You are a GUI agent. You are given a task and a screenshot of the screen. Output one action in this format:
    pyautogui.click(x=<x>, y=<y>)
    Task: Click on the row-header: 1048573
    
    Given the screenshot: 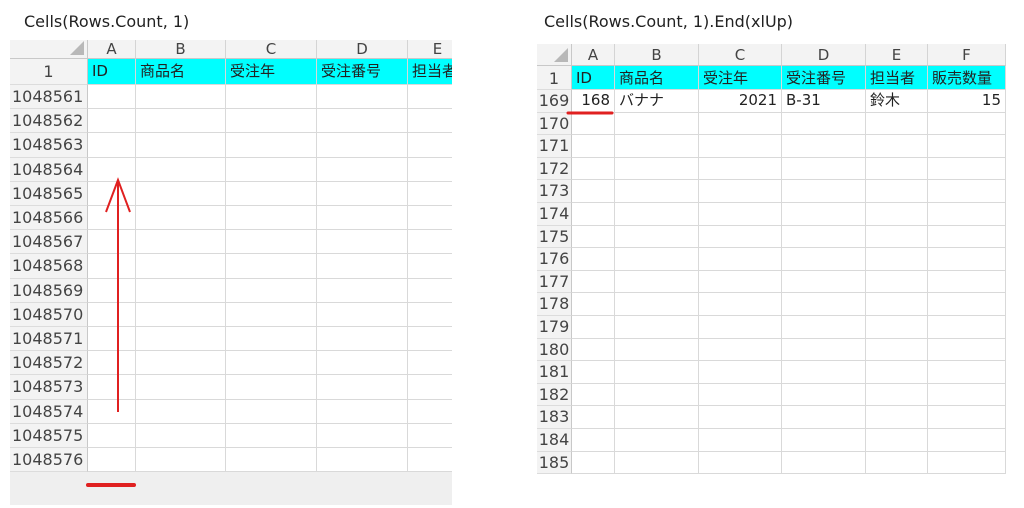 What is the action you would take?
    pyautogui.click(x=49, y=387)
    